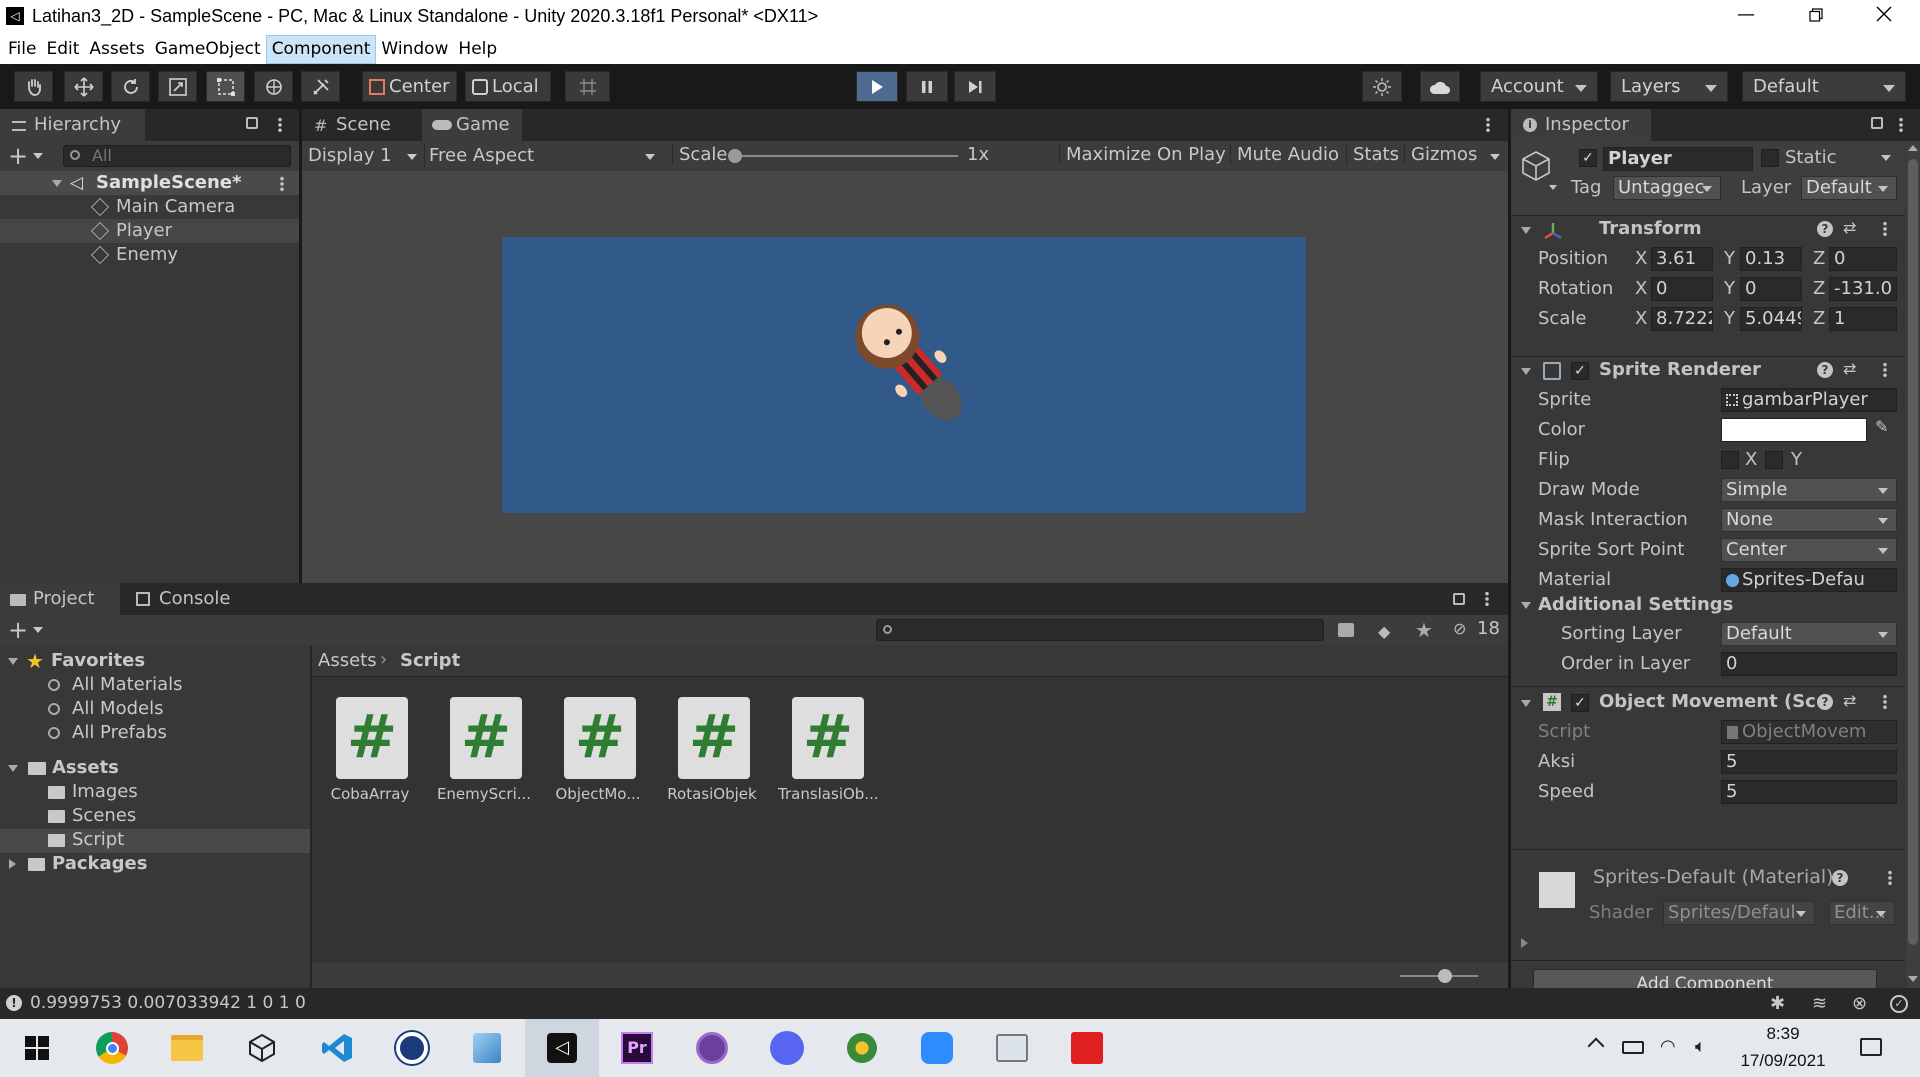 This screenshot has width=1920, height=1077. I want to click on object-name-input: Player, so click(1678, 159).